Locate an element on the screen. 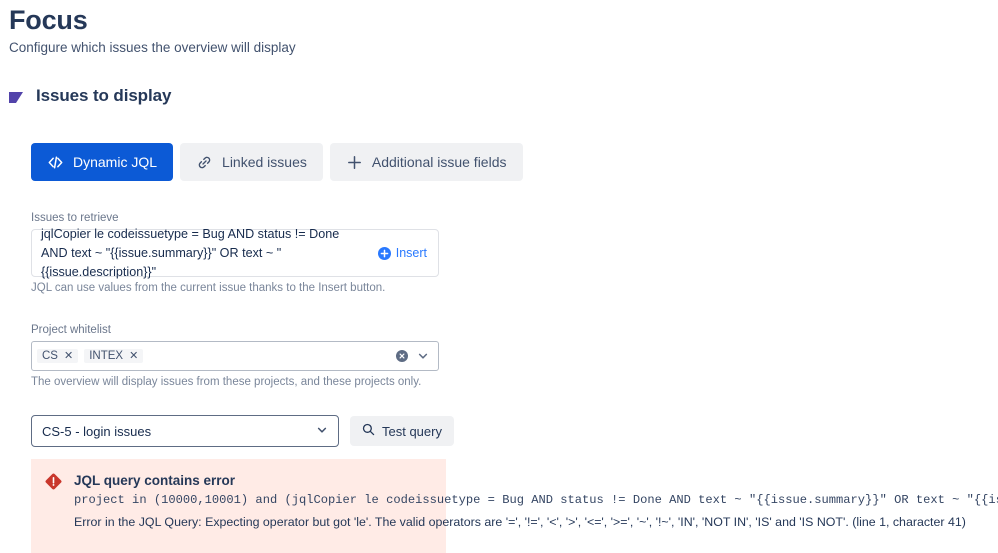  section-title: Issues to display is located at coordinates (104, 95).